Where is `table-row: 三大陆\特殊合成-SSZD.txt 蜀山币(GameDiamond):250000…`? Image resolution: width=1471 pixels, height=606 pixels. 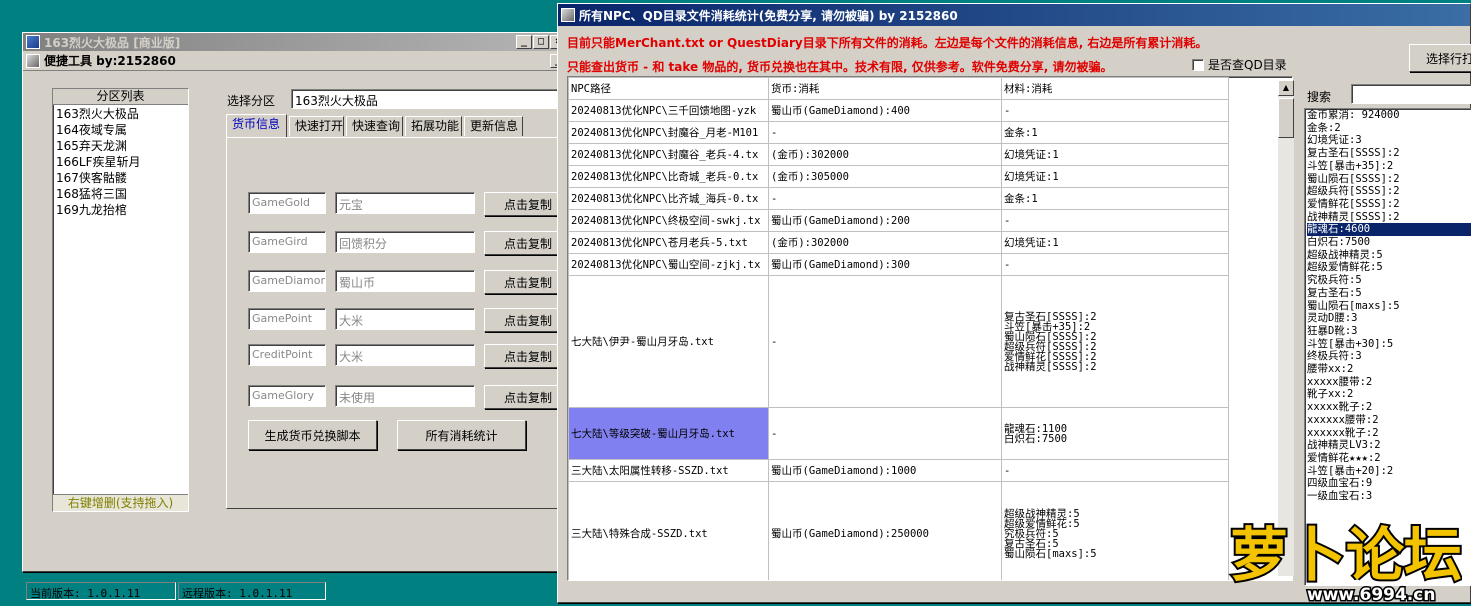 table-row: 三大陆\特殊合成-SSZD.txt 蜀山币(GameDiamond):250000… is located at coordinates (898, 530).